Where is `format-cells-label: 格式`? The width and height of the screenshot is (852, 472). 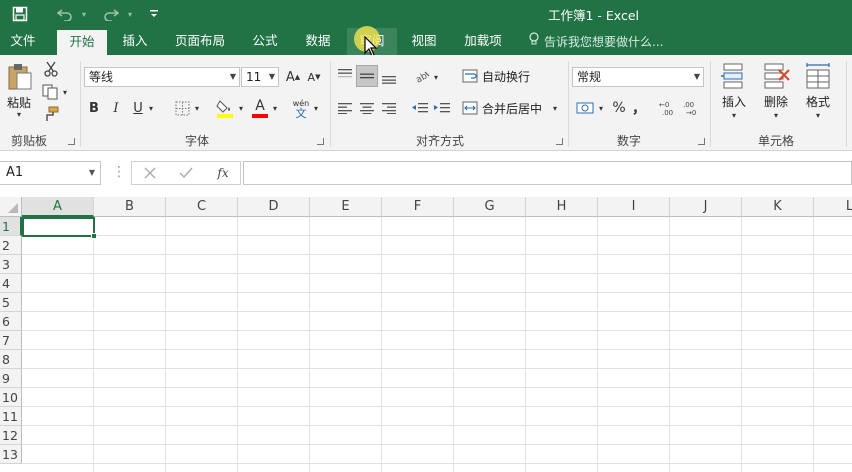
format-cells-label: 格式 is located at coordinates (818, 101).